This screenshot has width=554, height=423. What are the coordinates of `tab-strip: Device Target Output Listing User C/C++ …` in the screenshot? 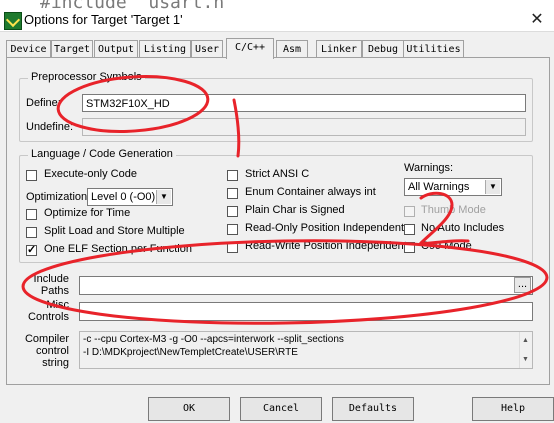 It's located at (278, 48).